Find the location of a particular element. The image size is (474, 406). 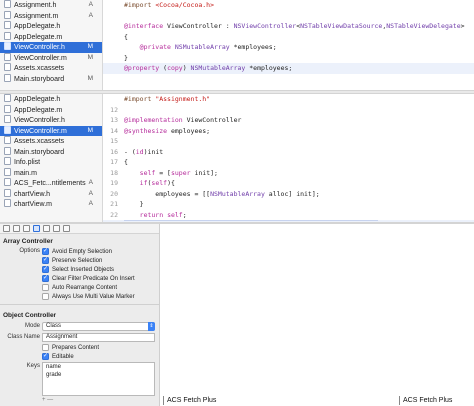

code-token: { is located at coordinates (126, 162).